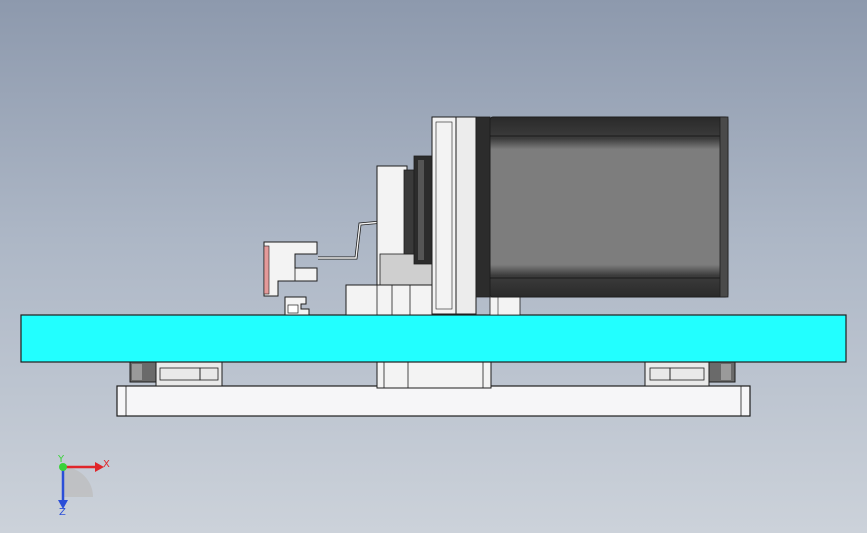  I want to click on center-support, so click(434, 375).